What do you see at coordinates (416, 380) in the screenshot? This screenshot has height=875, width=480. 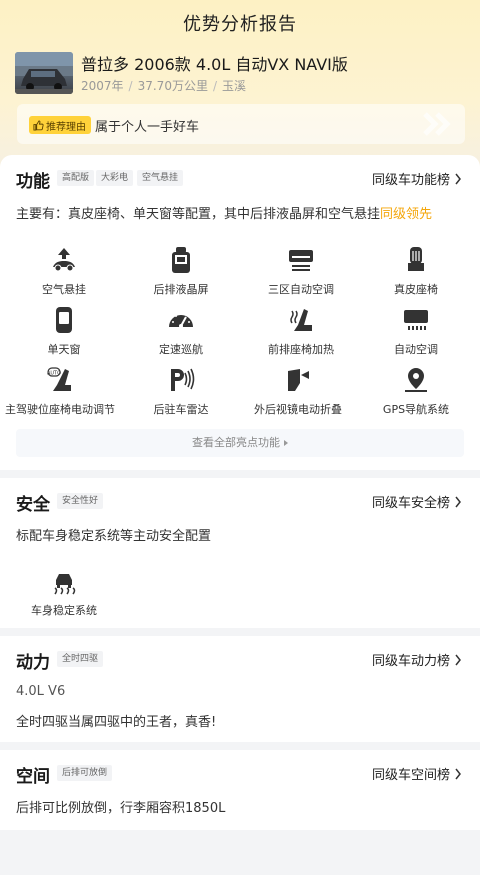 I see `gps-nav-icon` at bounding box center [416, 380].